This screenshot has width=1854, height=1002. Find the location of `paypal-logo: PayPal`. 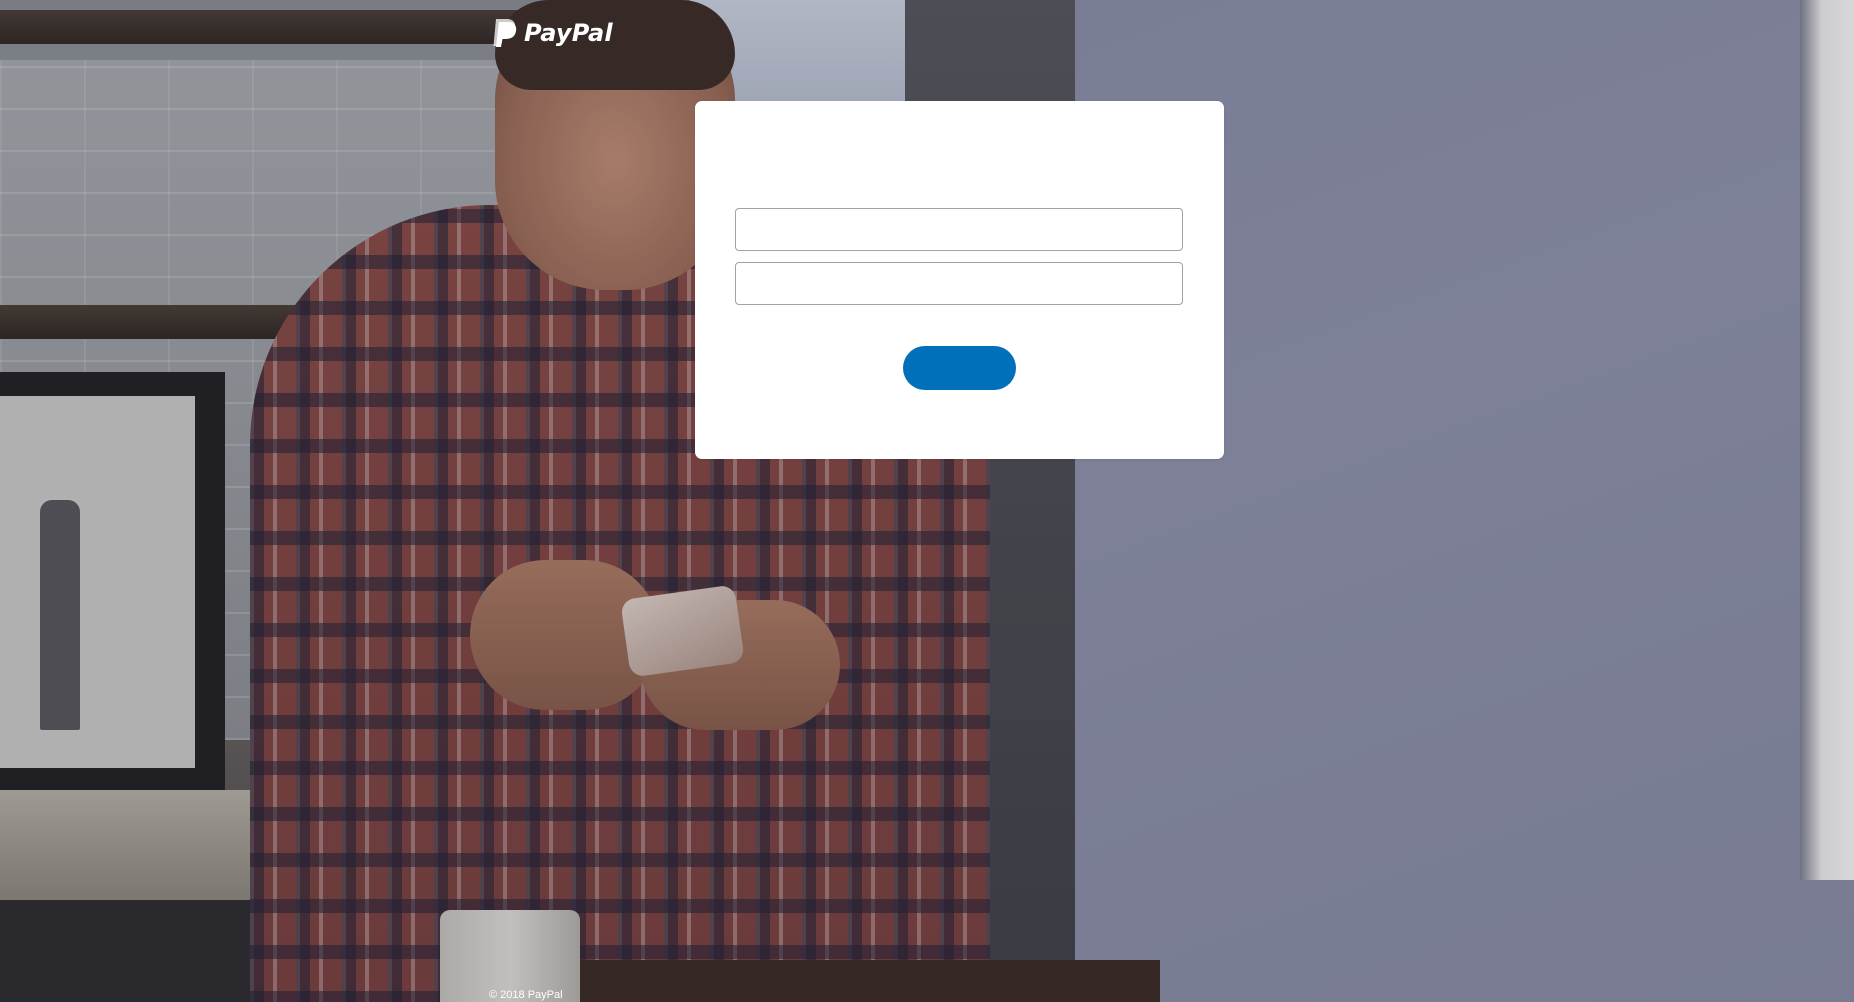

paypal-logo: PayPal is located at coordinates (551, 33).